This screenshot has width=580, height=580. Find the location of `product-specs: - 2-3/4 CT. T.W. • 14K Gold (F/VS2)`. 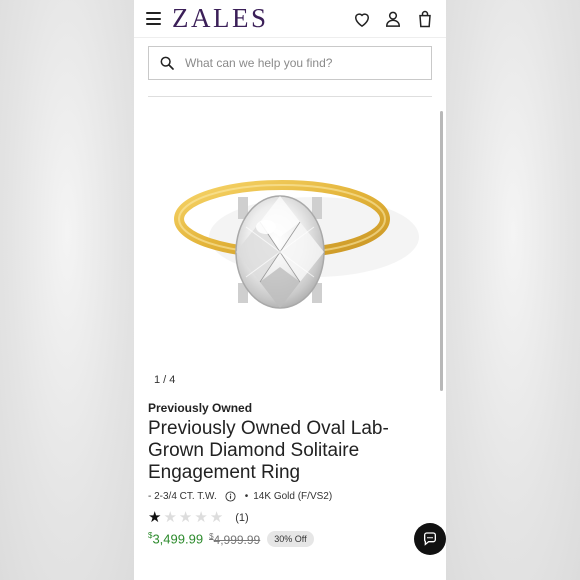

product-specs: - 2-3/4 CT. T.W. • 14K Gold (F/VS2) is located at coordinates (290, 496).